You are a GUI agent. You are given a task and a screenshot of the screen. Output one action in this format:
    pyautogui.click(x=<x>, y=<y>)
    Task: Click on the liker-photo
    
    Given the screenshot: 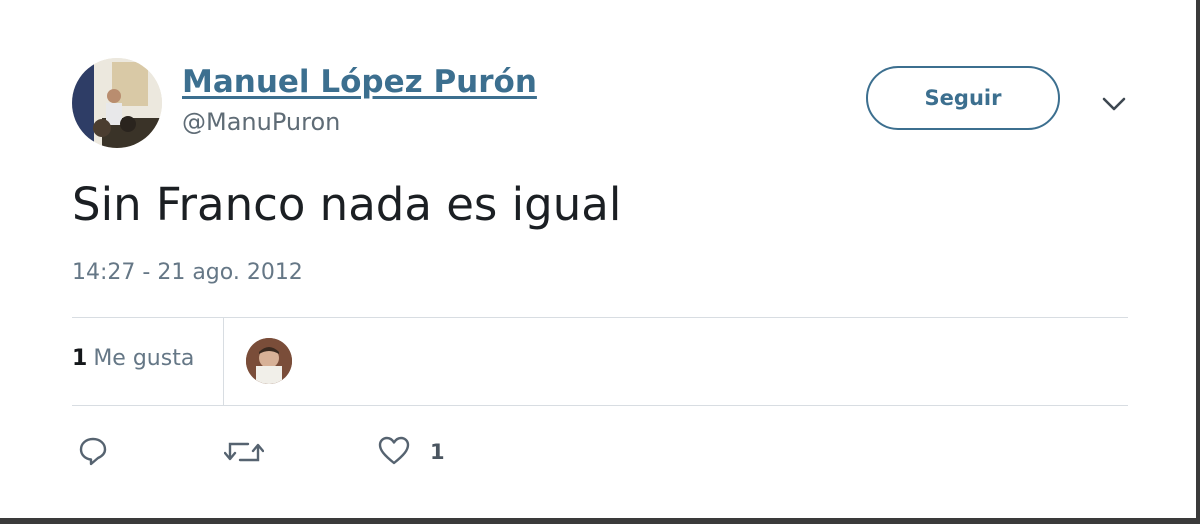 What is the action you would take?
    pyautogui.click(x=269, y=361)
    